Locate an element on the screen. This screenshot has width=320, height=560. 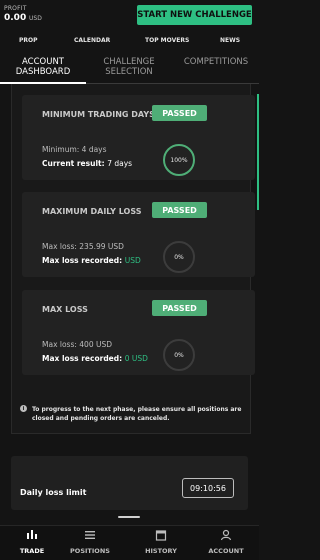
nav-link-calendar: CALENDAR is located at coordinates (92, 40).